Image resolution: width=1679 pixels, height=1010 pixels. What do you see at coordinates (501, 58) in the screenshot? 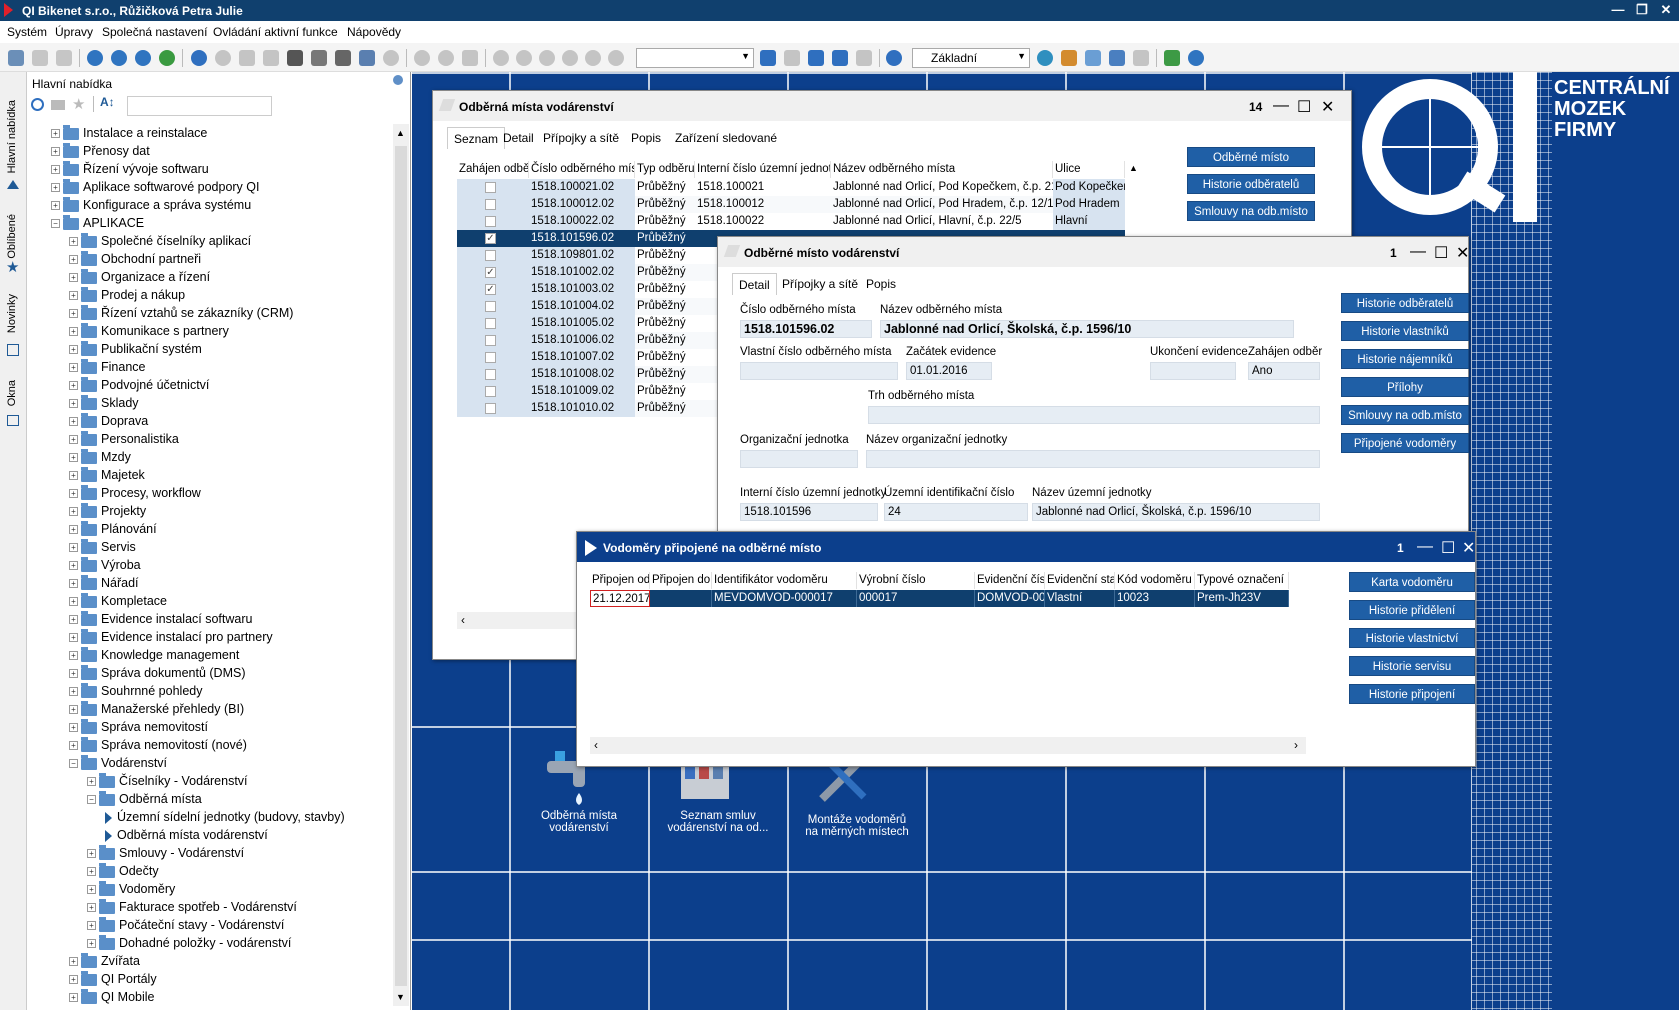
I see `first-record-icon` at bounding box center [501, 58].